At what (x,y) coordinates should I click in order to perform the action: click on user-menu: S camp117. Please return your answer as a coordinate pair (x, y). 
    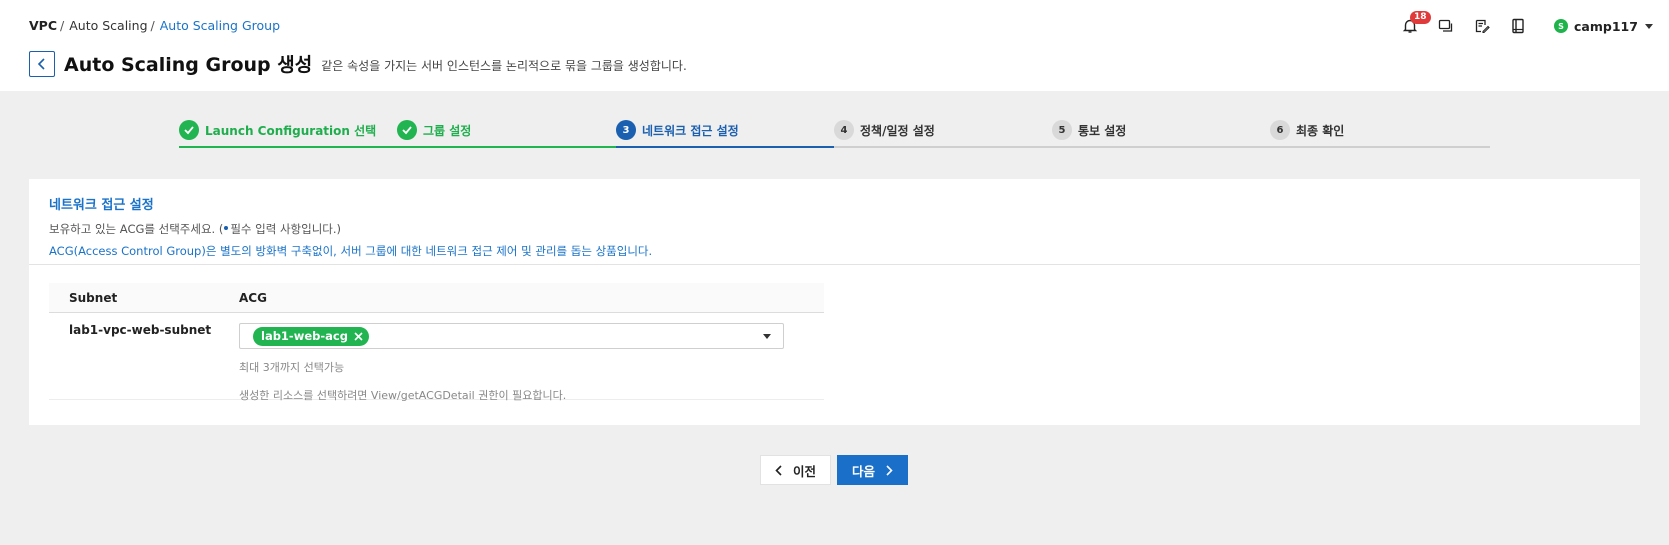
    Looking at the image, I should click on (1603, 26).